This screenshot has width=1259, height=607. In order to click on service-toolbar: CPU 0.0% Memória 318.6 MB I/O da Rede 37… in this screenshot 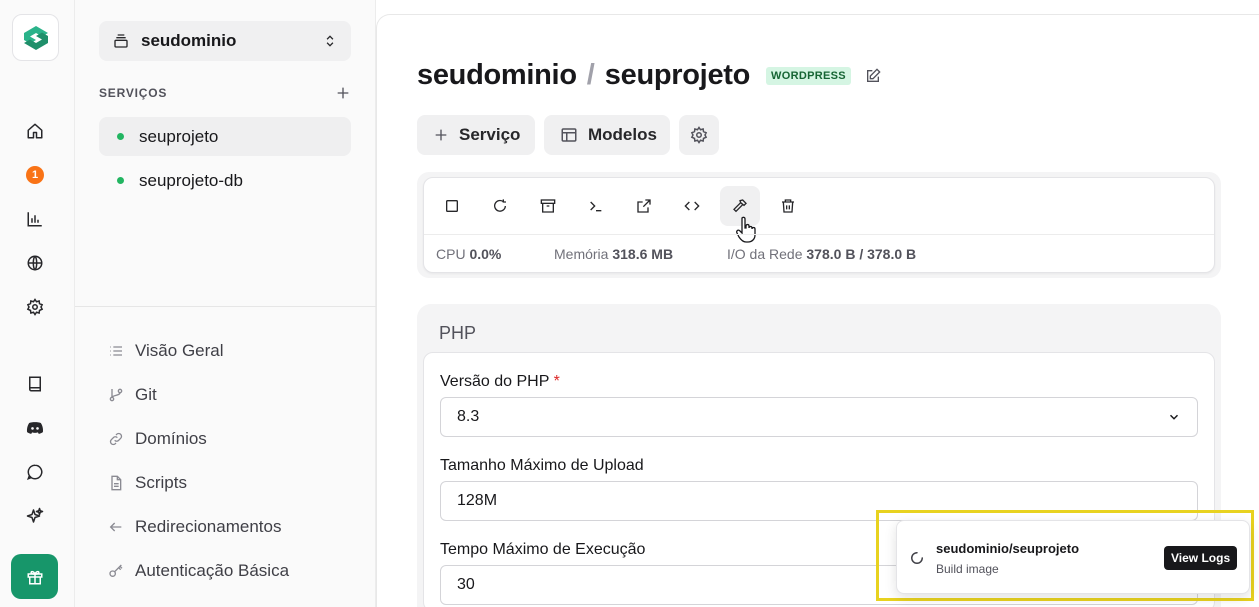, I will do `click(819, 225)`.